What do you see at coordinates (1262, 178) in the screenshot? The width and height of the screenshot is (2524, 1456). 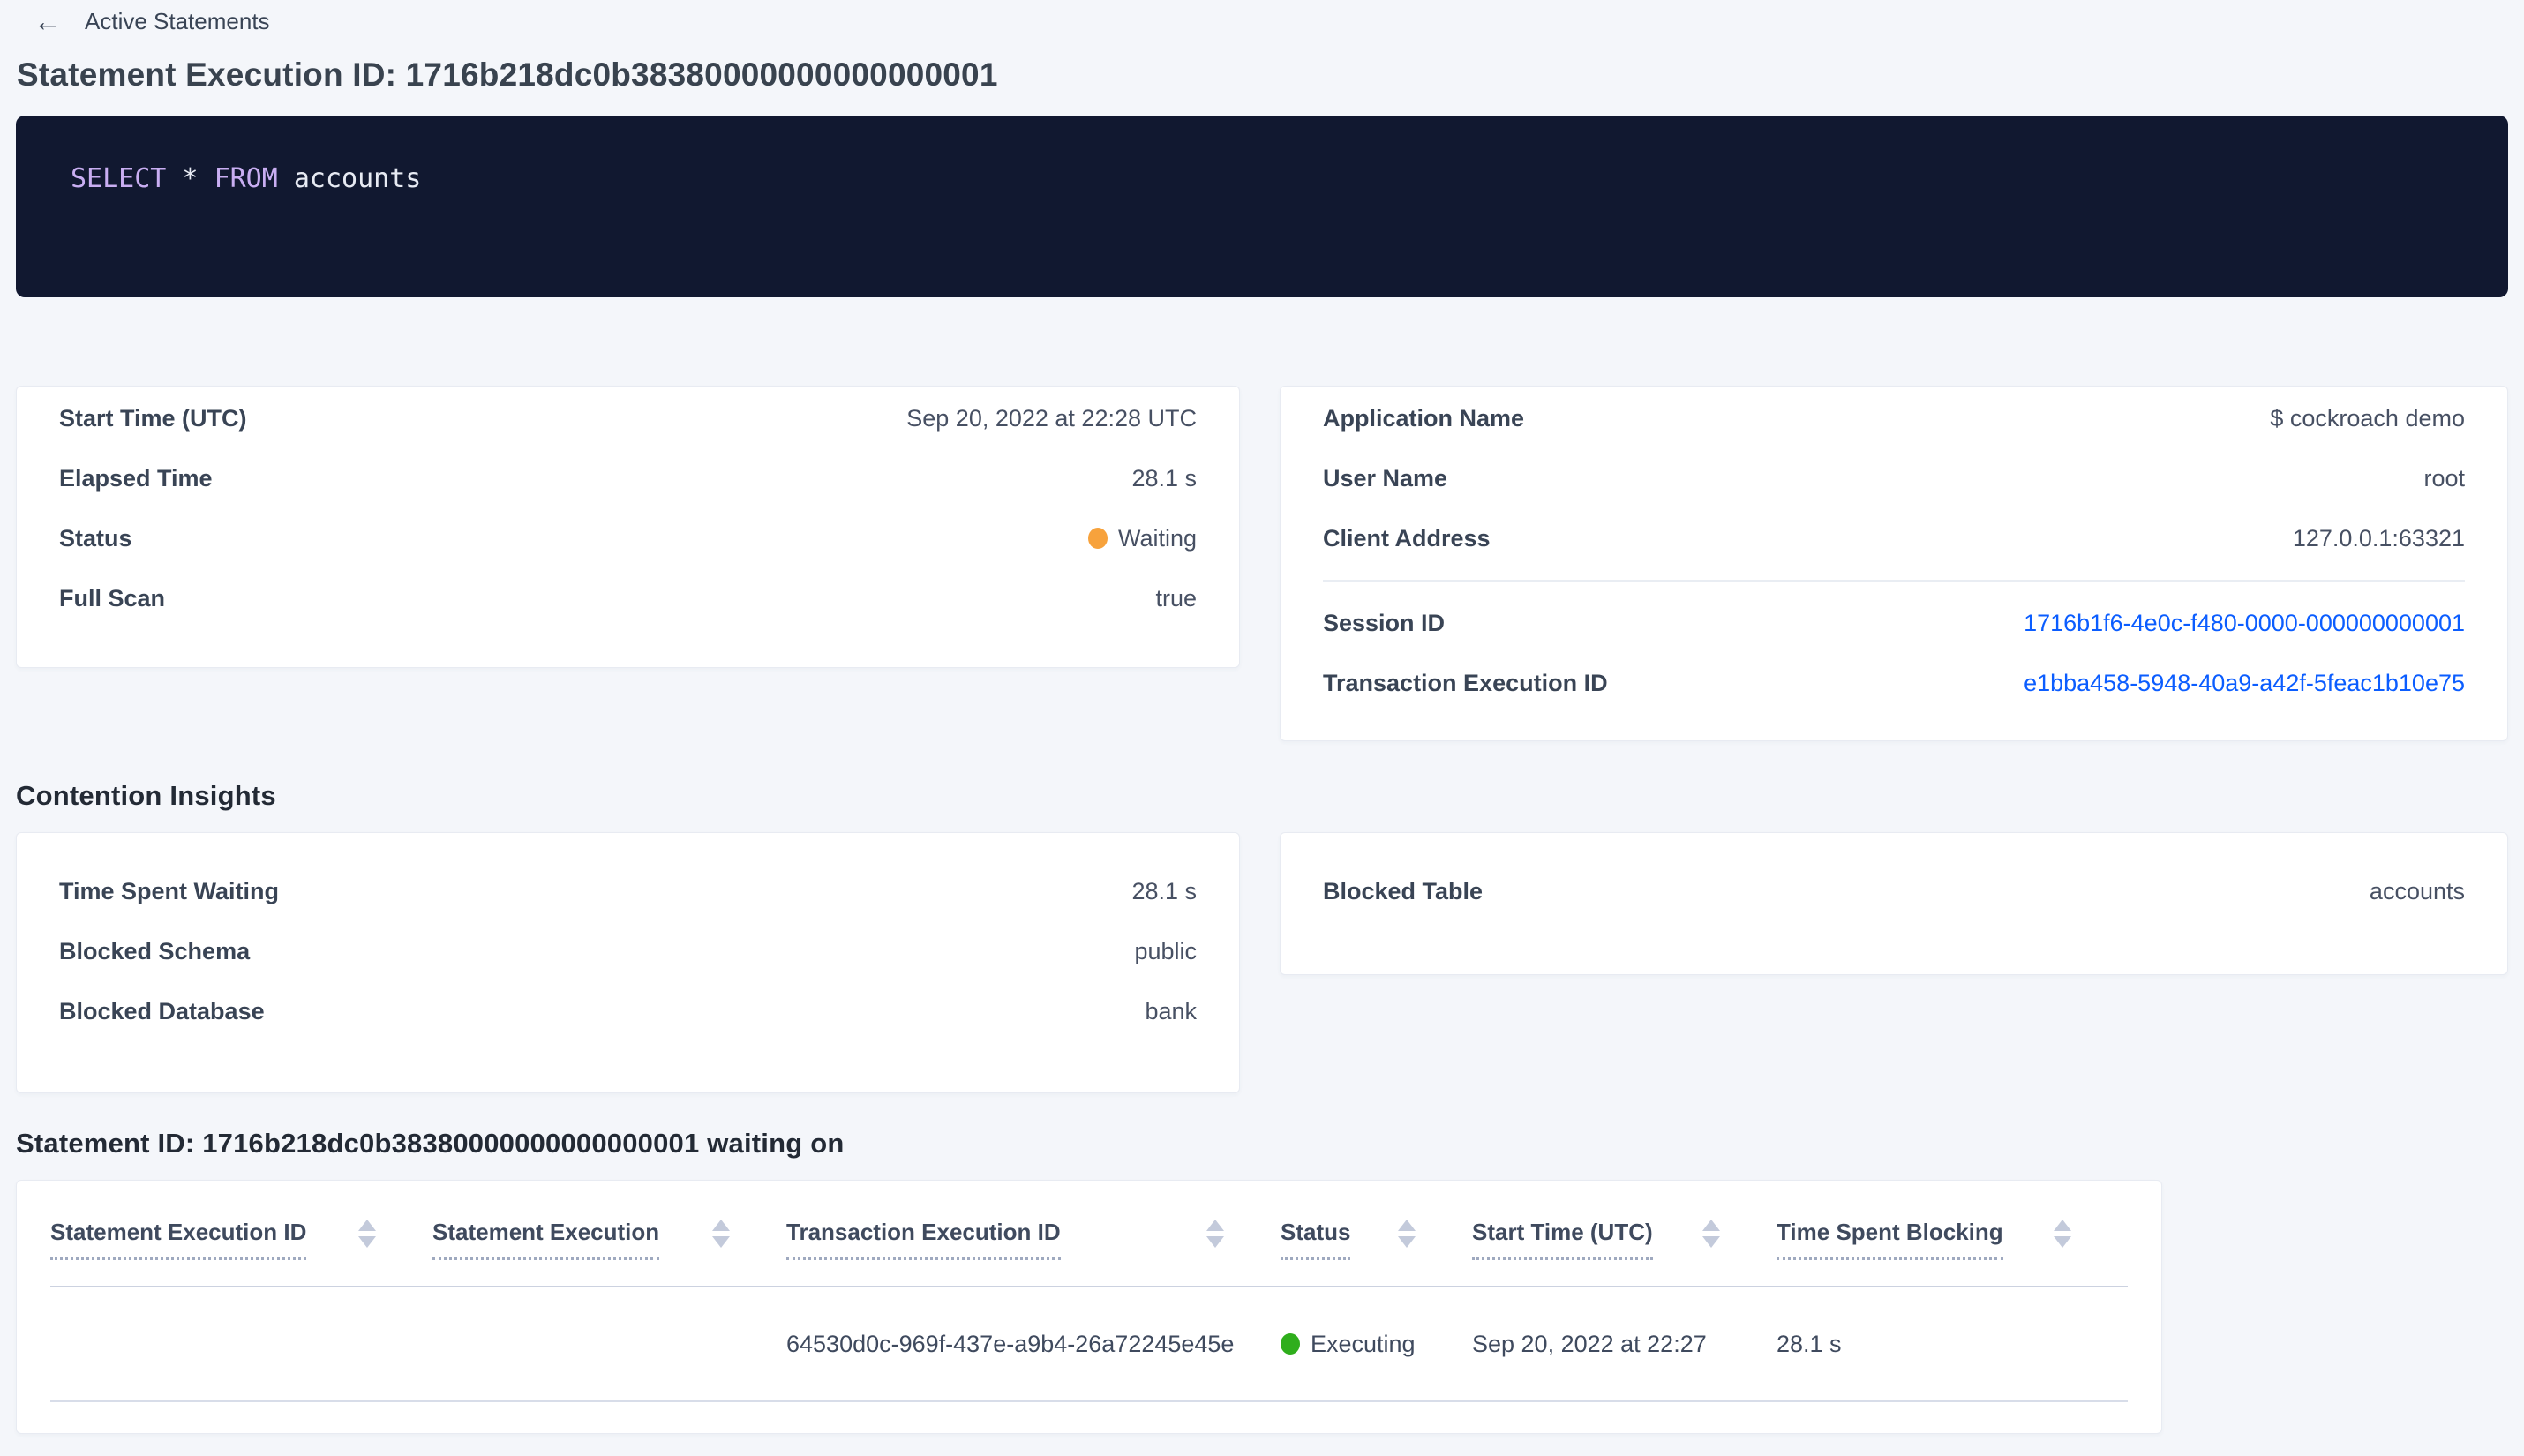 I see `sql-statement-text: SELECT * FROM accounts` at bounding box center [1262, 178].